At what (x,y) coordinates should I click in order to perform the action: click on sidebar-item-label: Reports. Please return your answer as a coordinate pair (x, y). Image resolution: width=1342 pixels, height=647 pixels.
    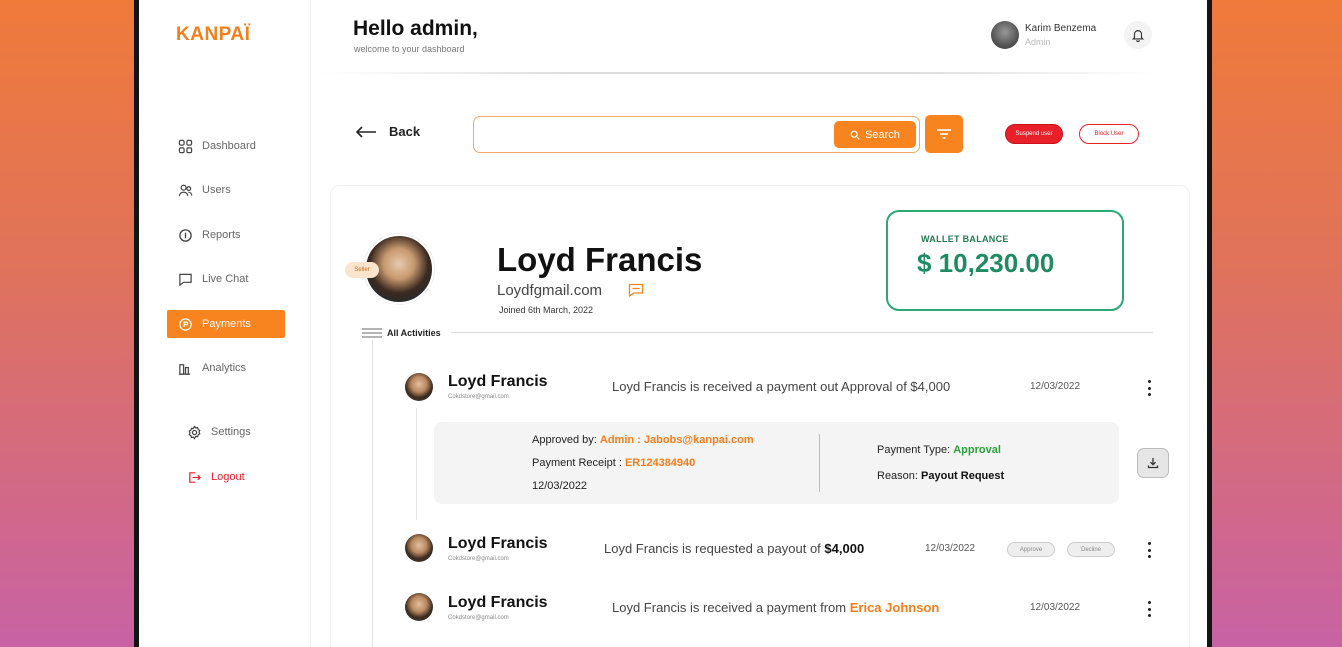
    Looking at the image, I should click on (221, 235).